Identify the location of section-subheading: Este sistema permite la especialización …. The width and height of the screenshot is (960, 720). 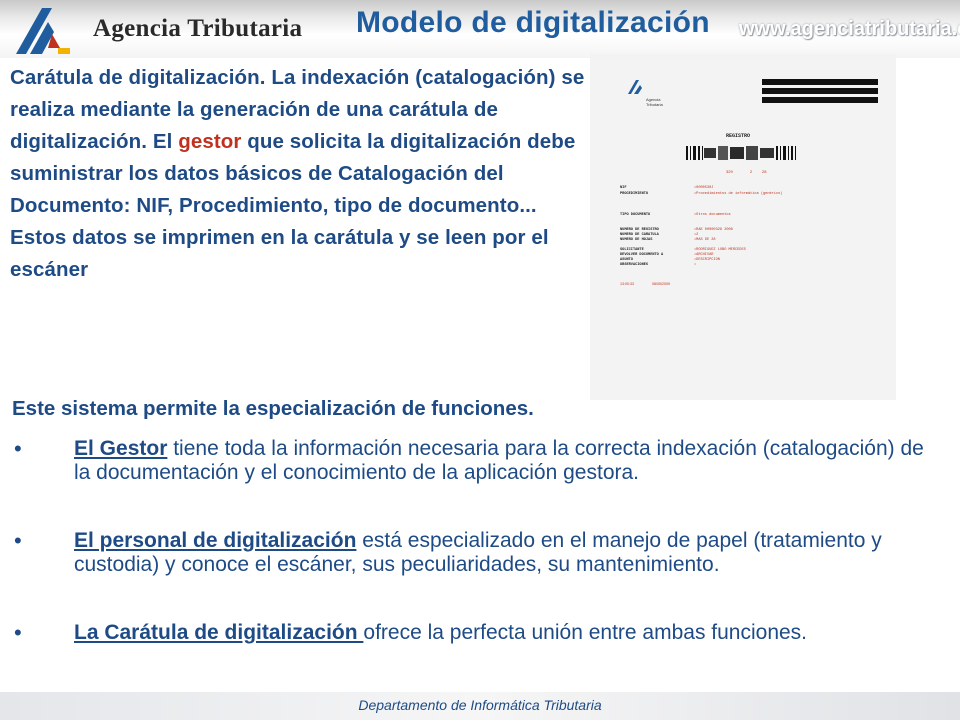
(273, 408).